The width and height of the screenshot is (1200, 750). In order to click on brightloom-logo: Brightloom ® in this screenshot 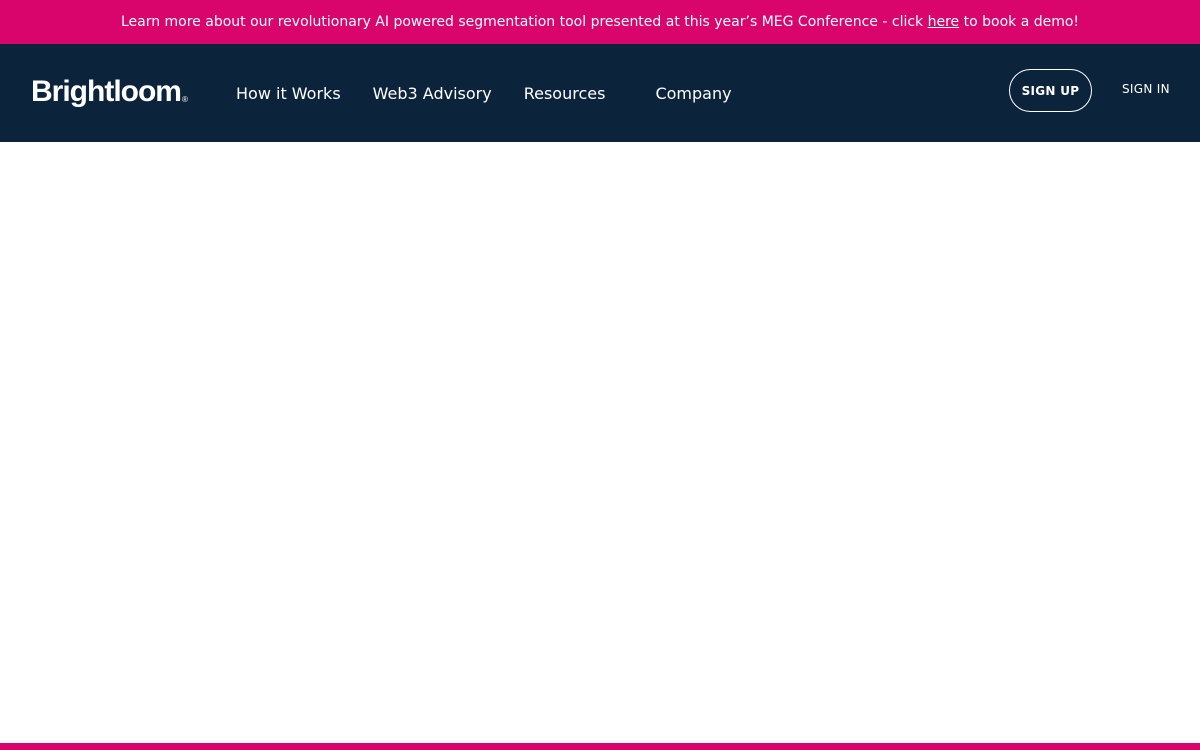, I will do `click(109, 92)`.